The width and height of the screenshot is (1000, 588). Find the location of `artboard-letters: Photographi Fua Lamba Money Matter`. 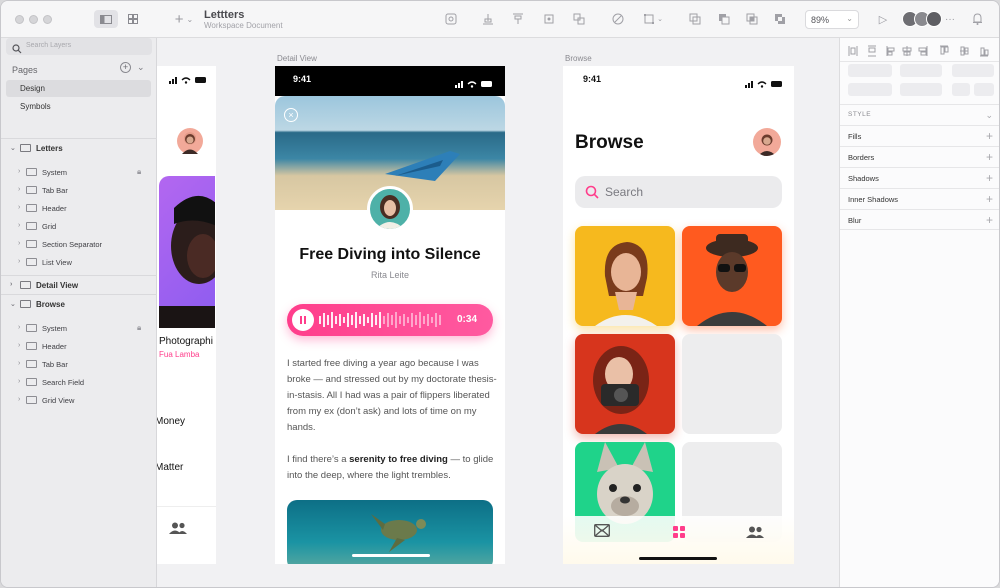

artboard-letters: Photographi Fua Lamba Money Matter is located at coordinates (186, 315).